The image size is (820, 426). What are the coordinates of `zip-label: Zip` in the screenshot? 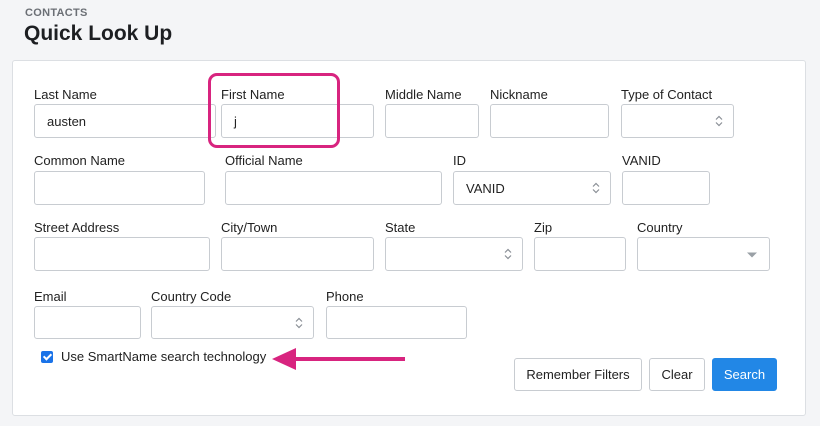 It's located at (543, 227).